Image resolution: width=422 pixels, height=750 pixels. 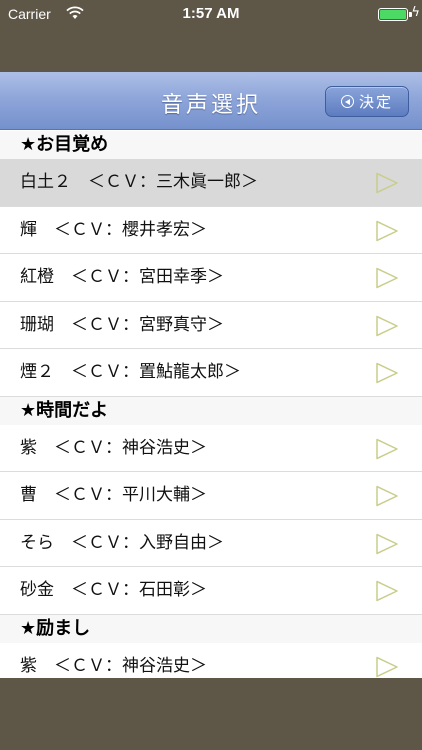 I want to click on voice-row: 砂金 ＜ＣＶ：石田彰＞, so click(x=211, y=591).